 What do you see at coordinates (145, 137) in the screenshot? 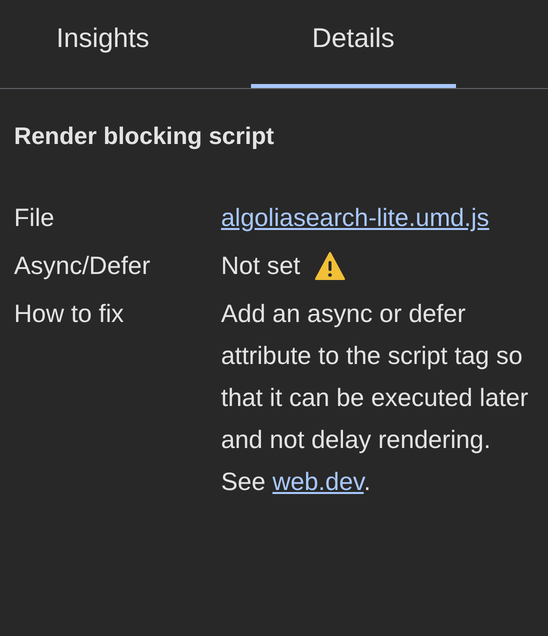
I see `section-title: Render blocking script` at bounding box center [145, 137].